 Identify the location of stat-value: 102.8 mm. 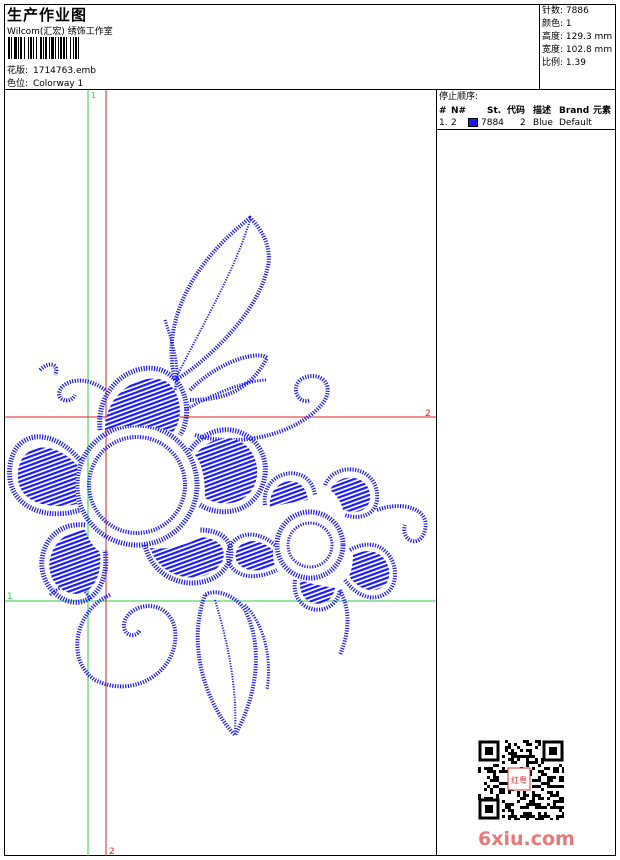
(589, 50).